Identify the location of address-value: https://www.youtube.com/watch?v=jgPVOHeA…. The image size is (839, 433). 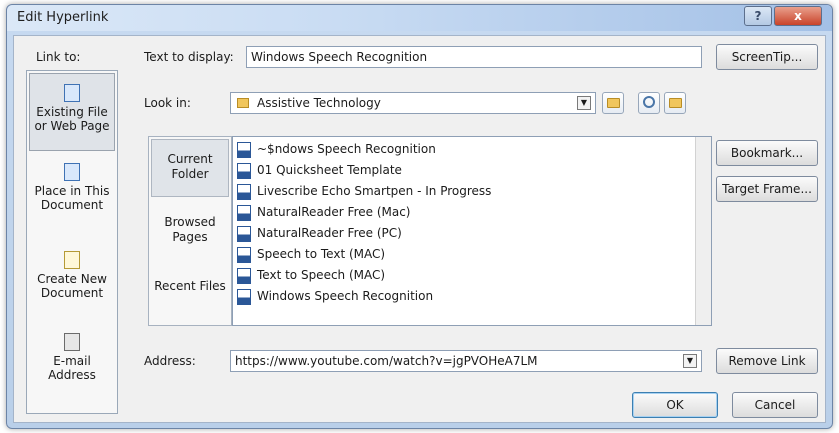
(386, 361).